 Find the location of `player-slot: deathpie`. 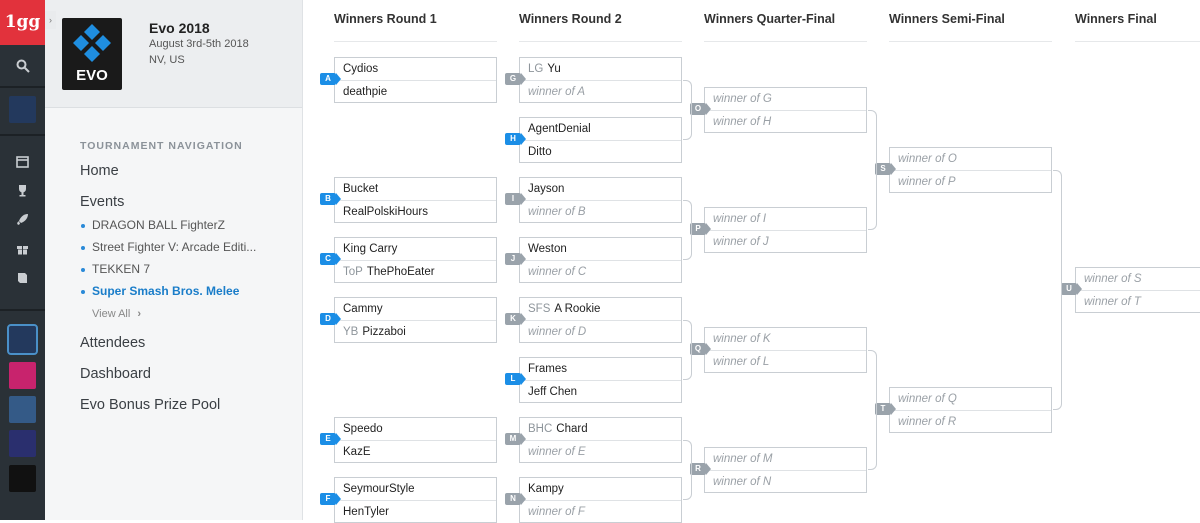

player-slot: deathpie is located at coordinates (415, 91).